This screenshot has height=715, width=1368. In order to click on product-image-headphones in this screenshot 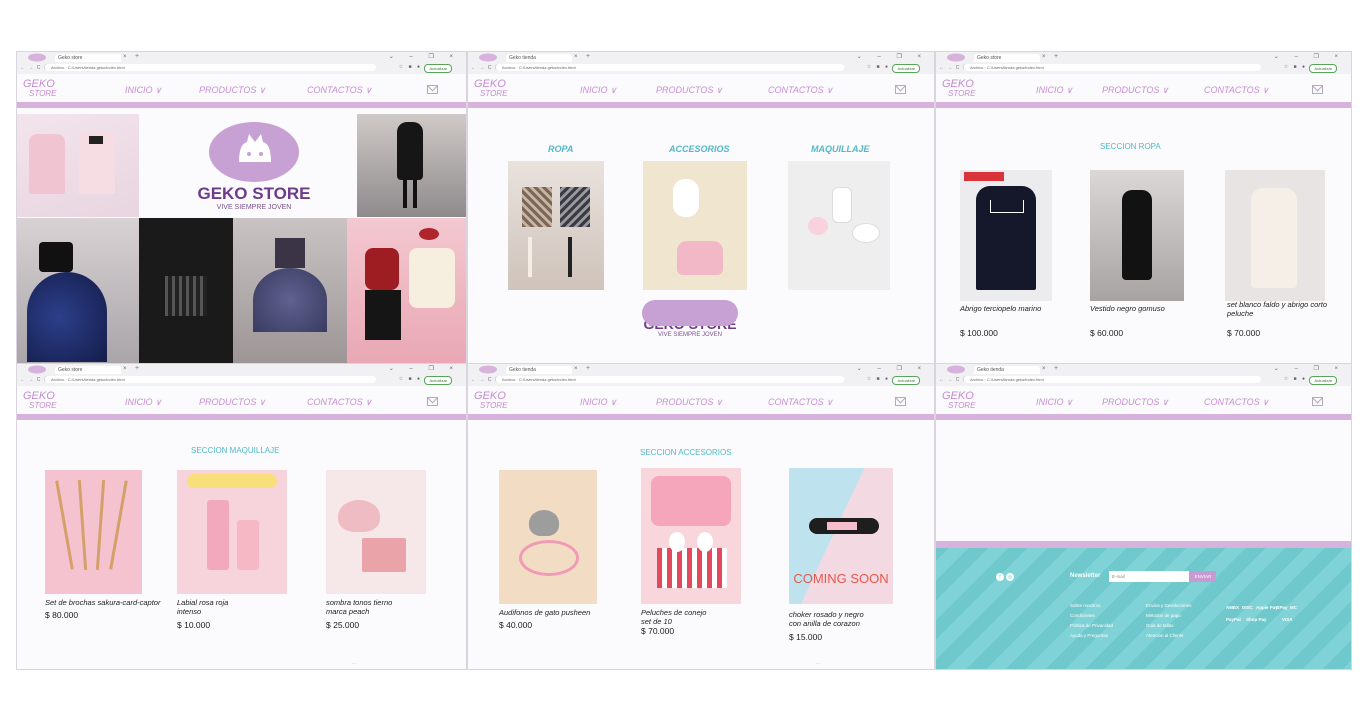, I will do `click(548, 537)`.